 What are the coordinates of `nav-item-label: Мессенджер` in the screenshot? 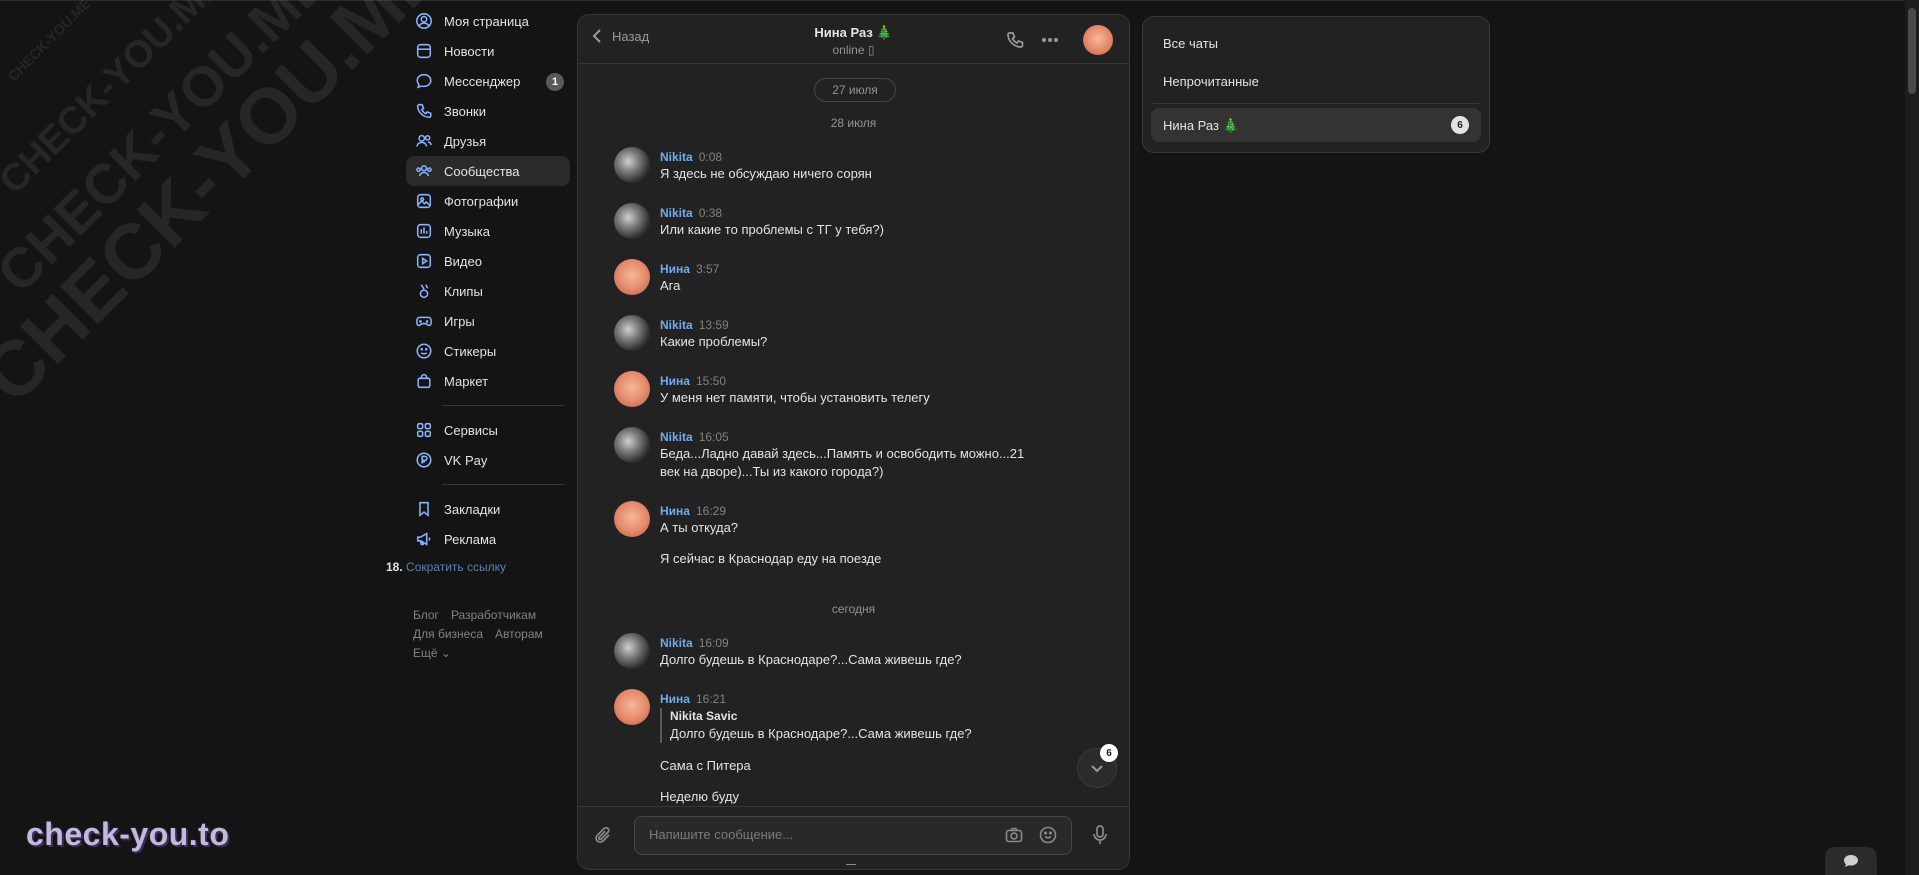 It's located at (482, 81).